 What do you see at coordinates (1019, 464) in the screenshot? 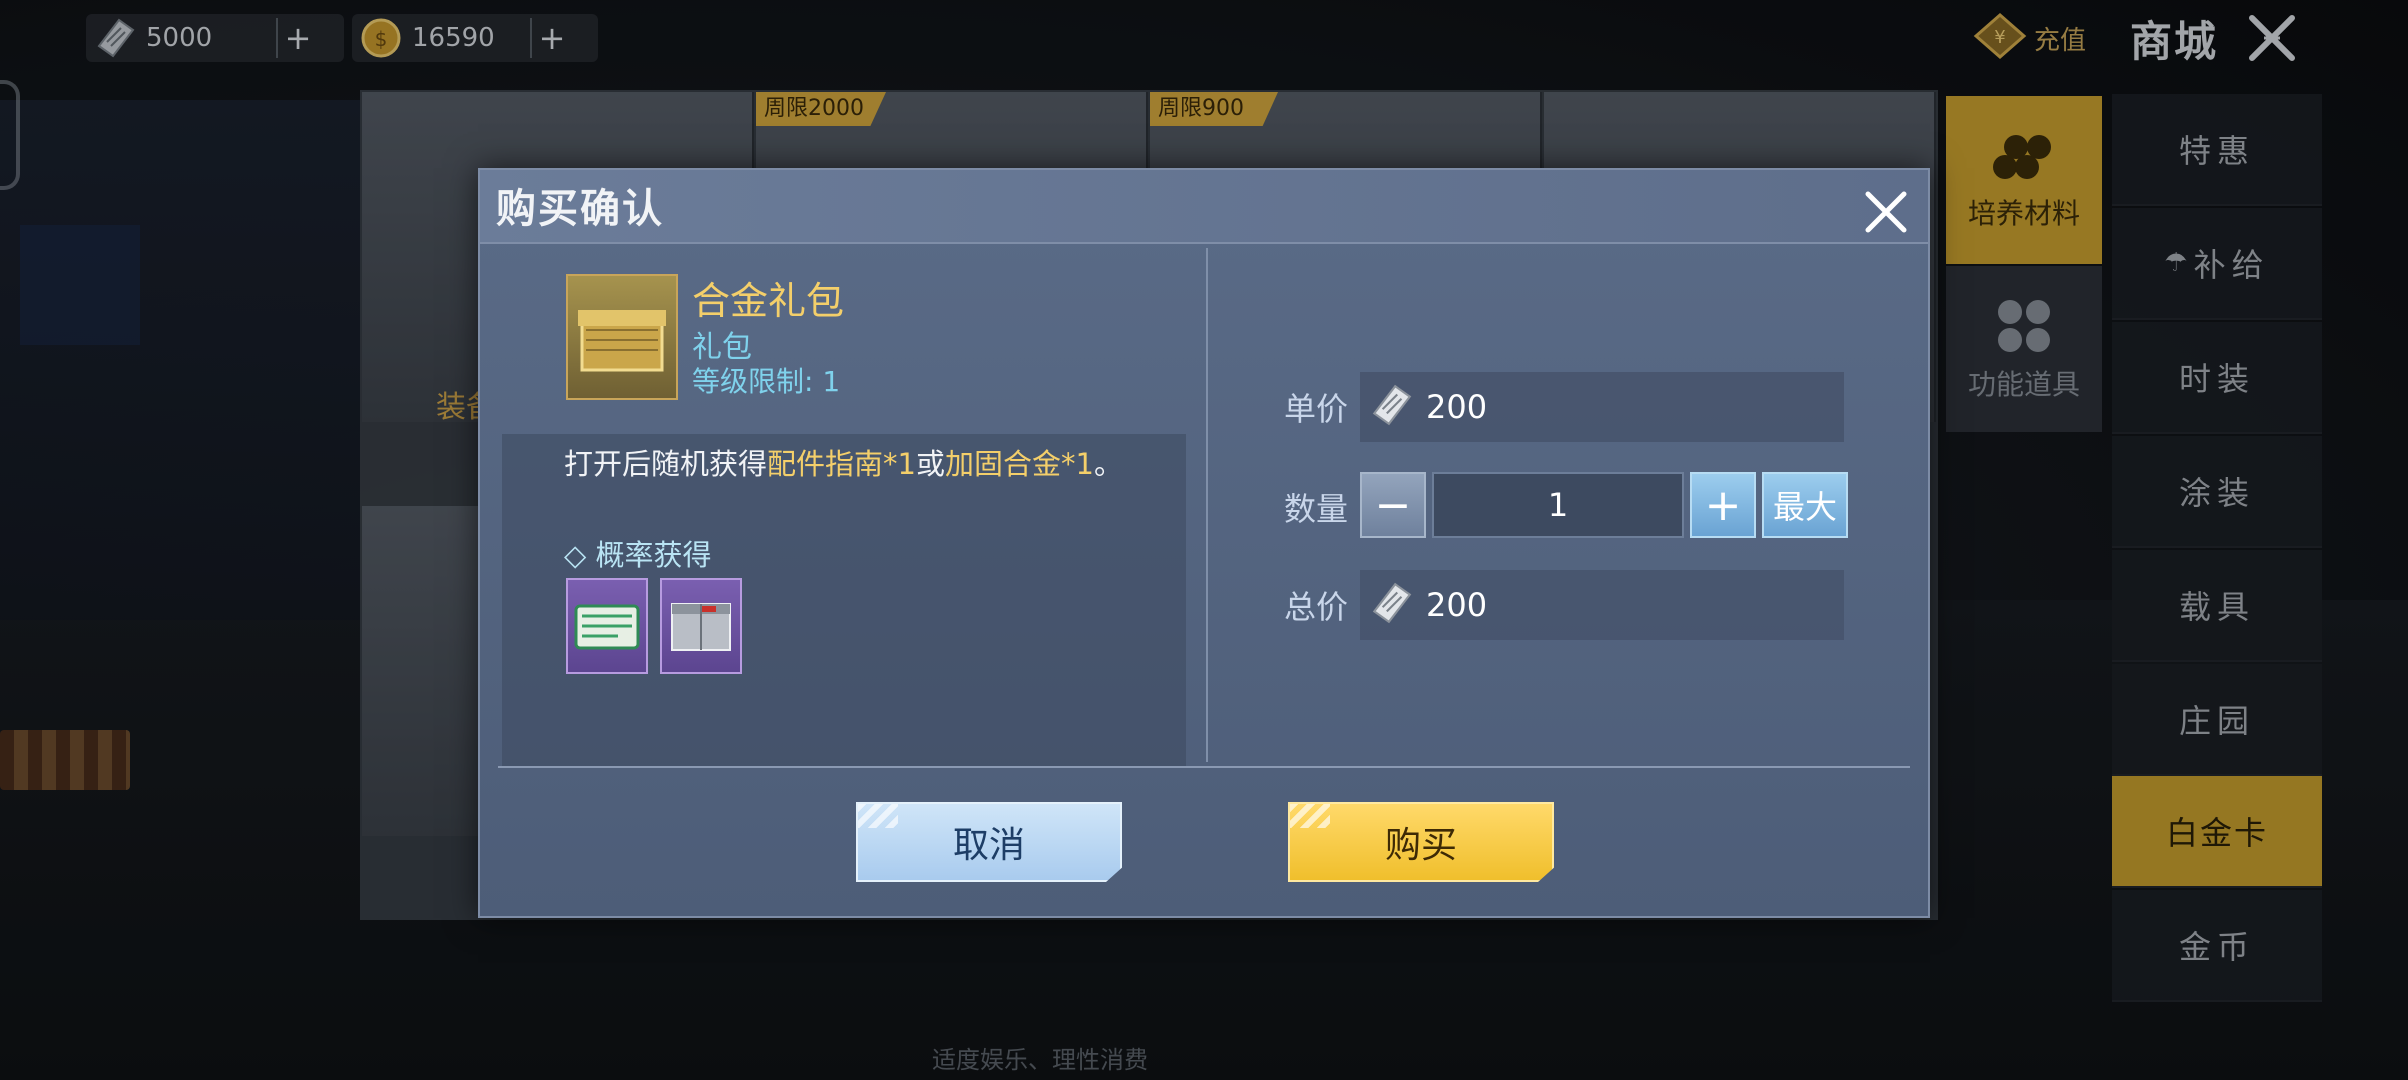
I see `desc-highlight: 加固合金*1` at bounding box center [1019, 464].